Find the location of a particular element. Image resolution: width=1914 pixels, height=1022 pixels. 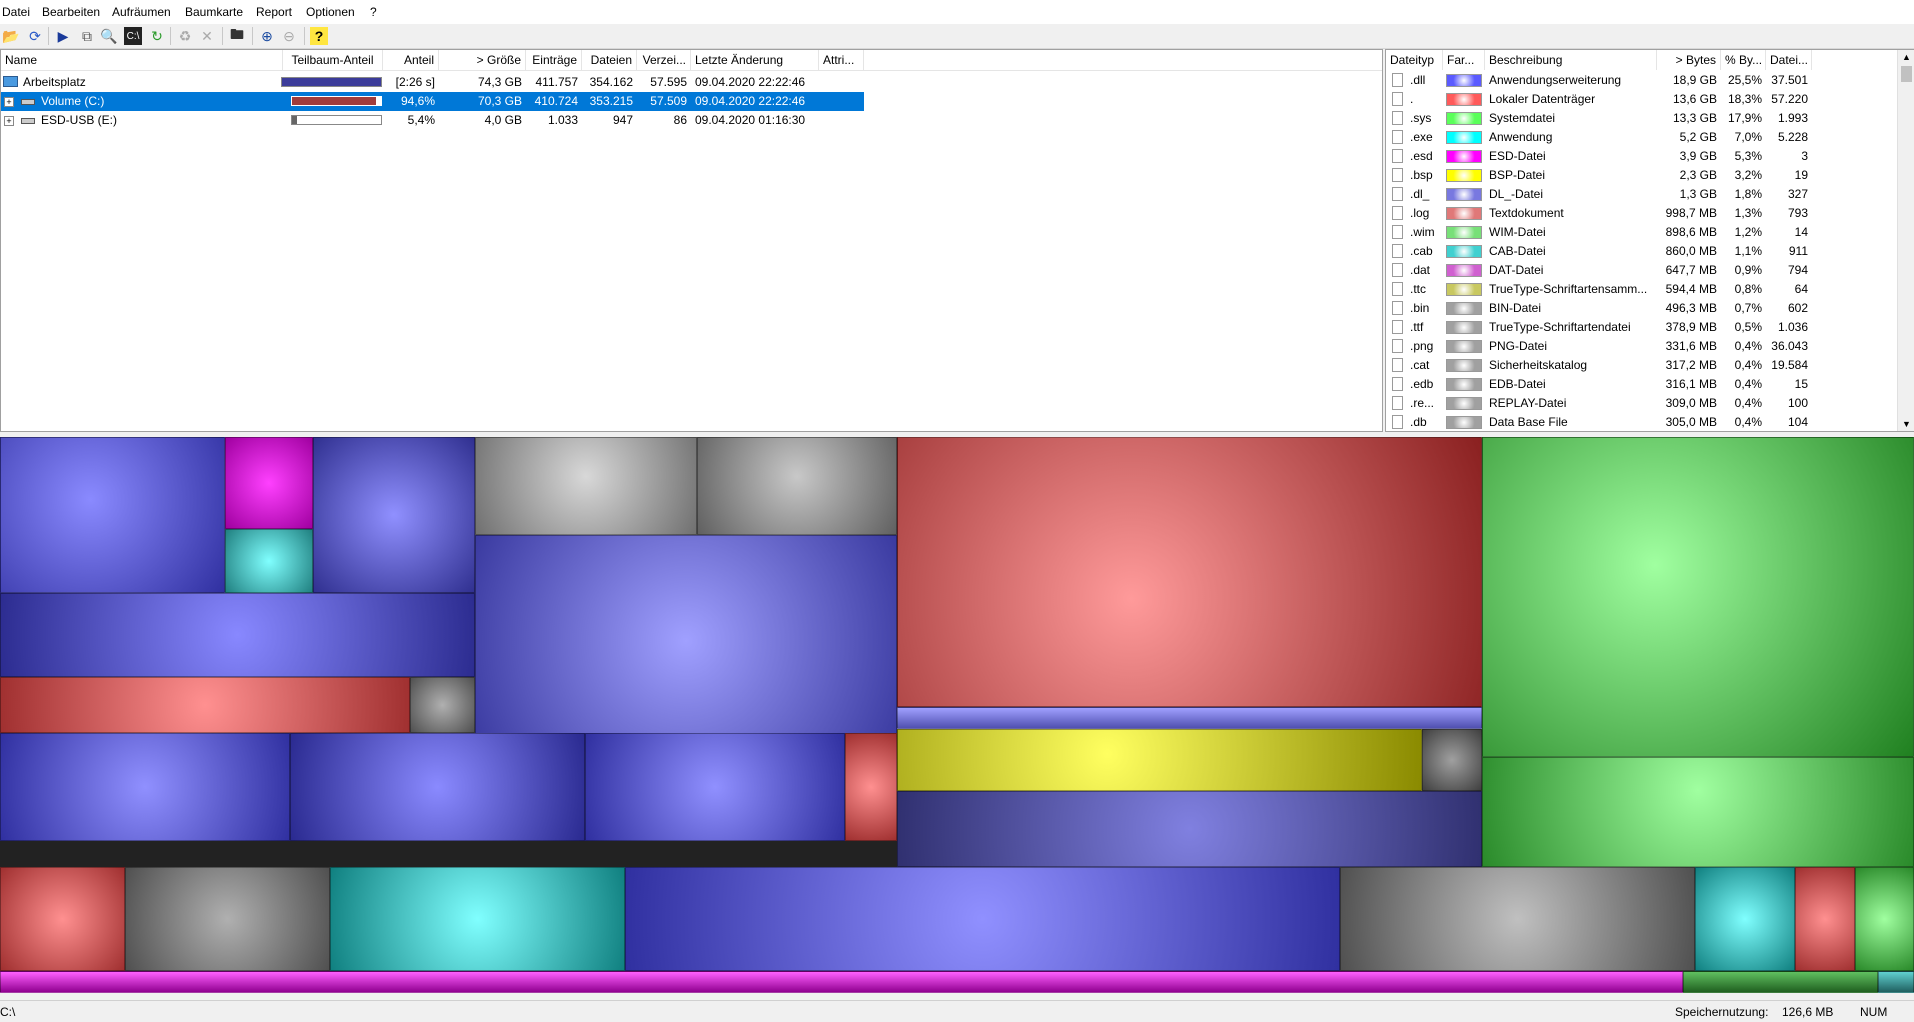

column-header-files: Dateien is located at coordinates (609, 60).